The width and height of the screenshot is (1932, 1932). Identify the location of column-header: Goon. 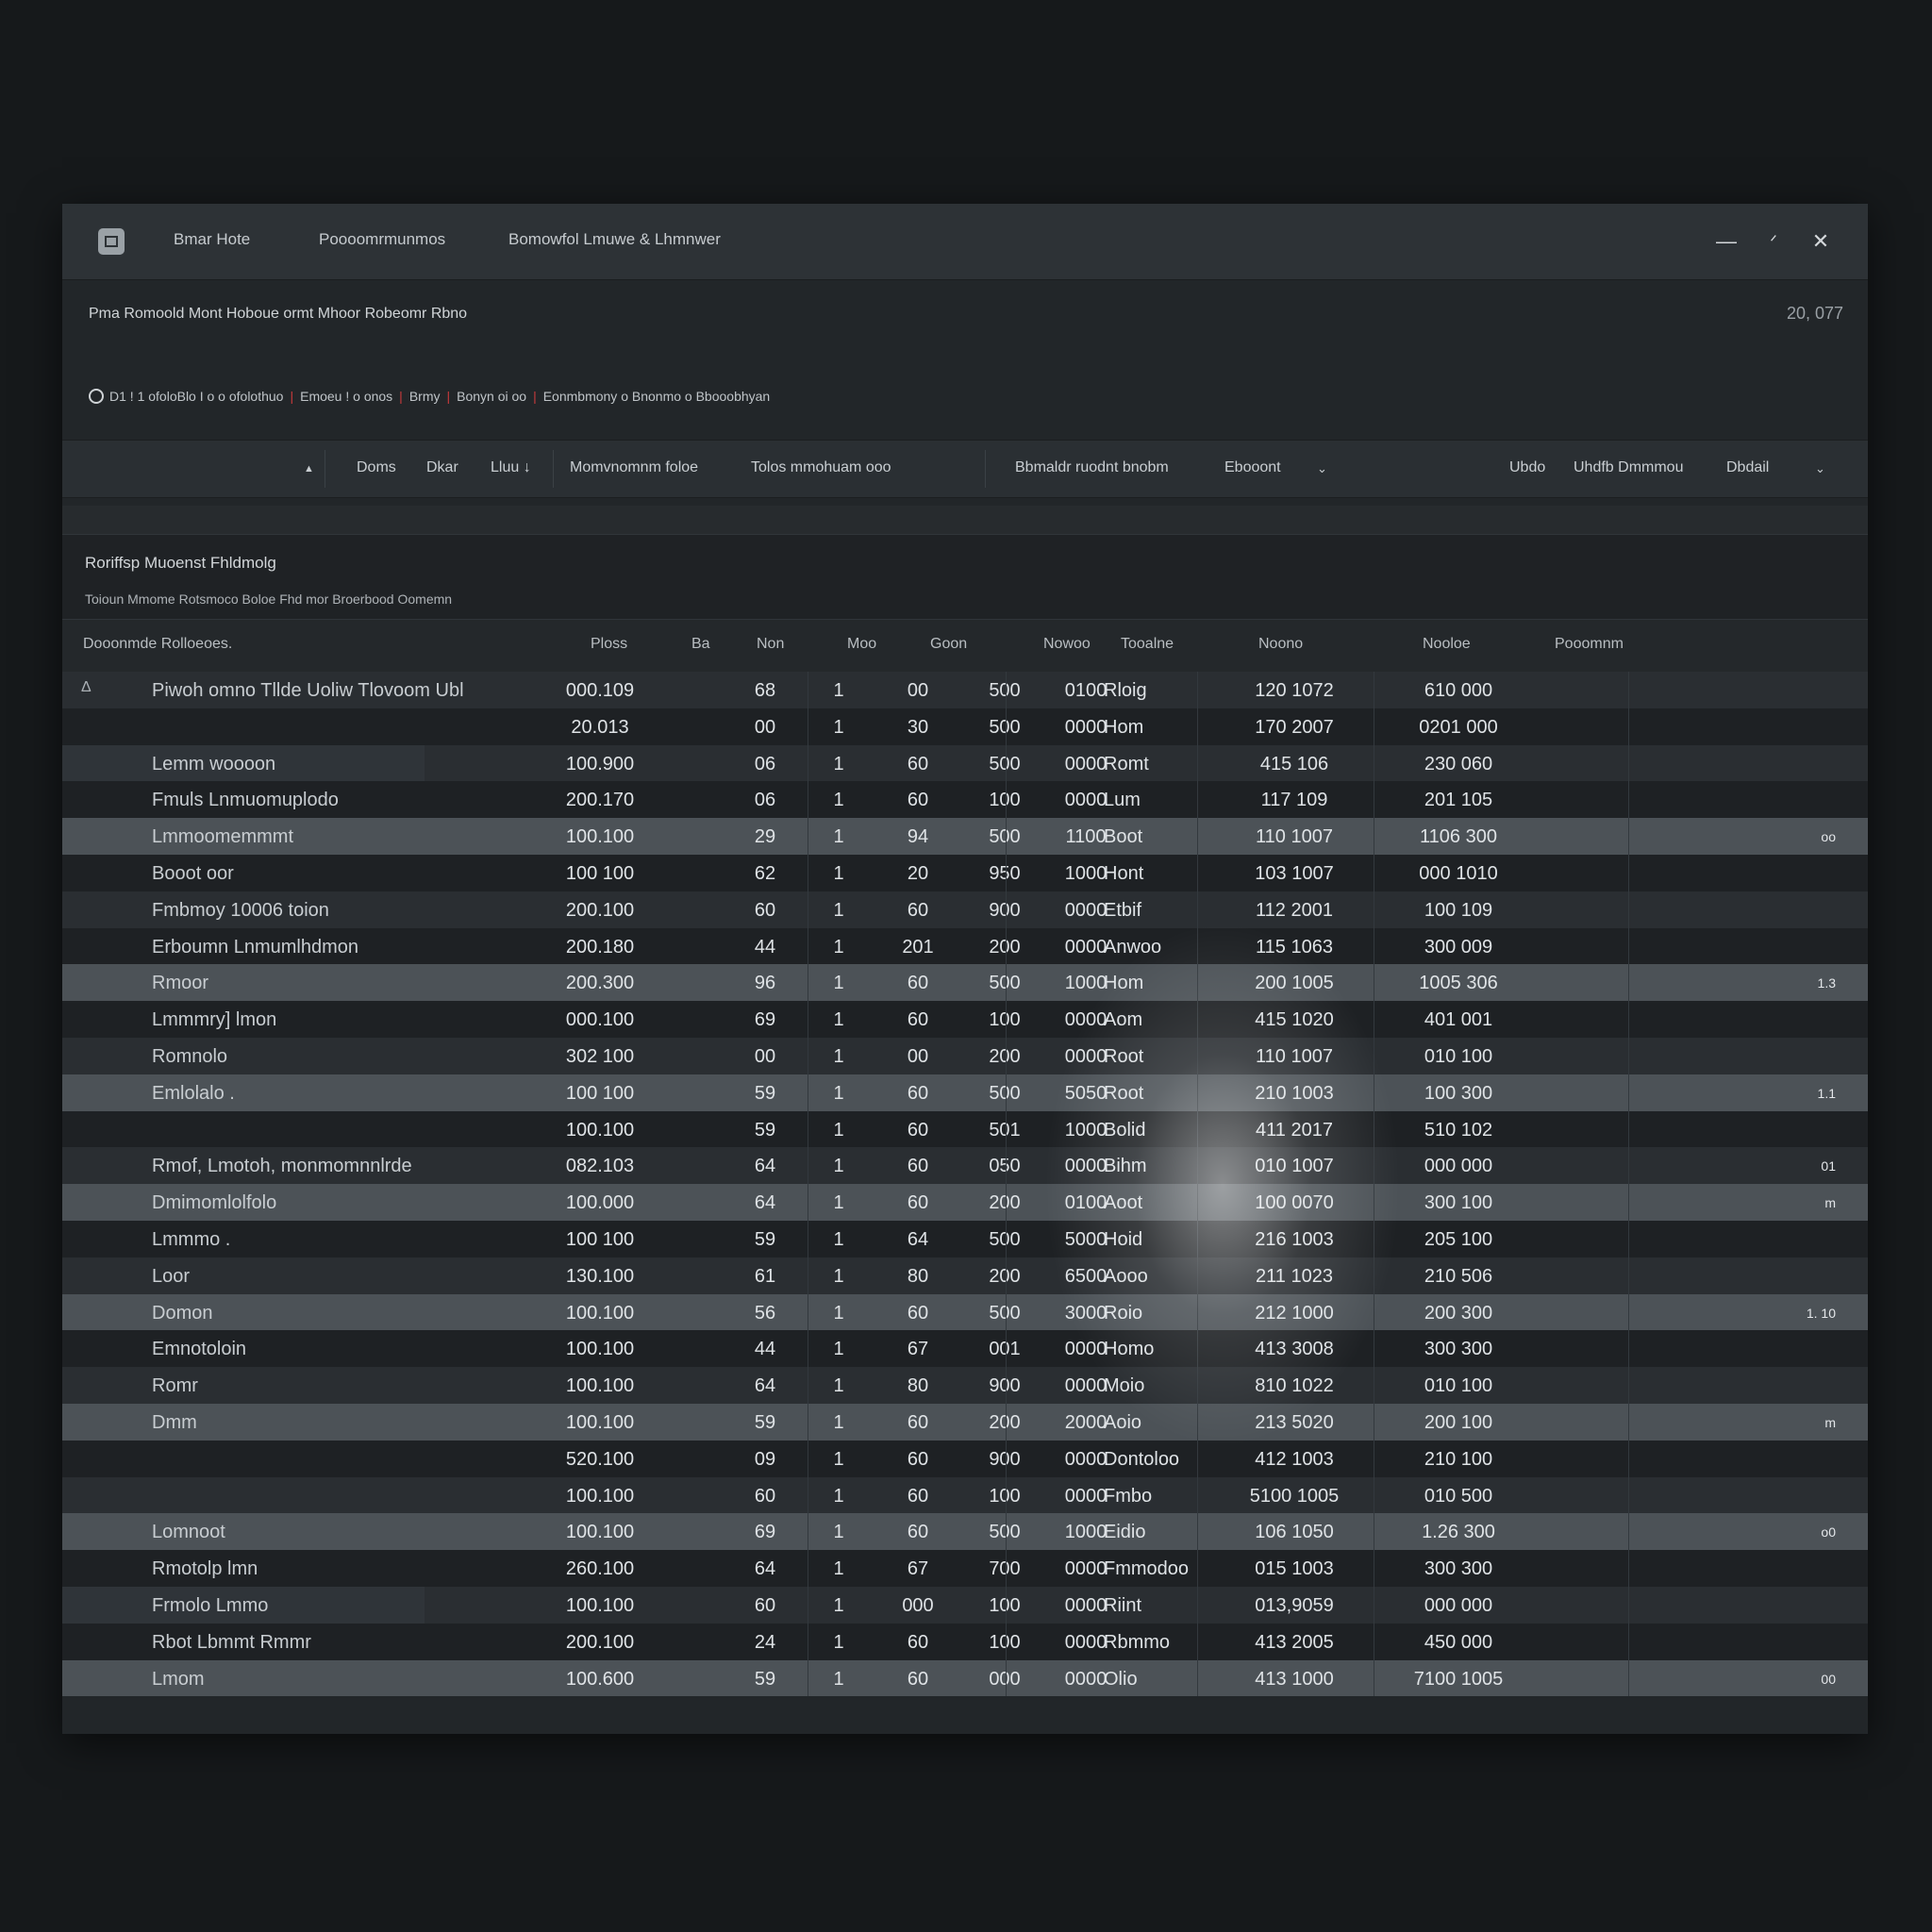
(948, 644).